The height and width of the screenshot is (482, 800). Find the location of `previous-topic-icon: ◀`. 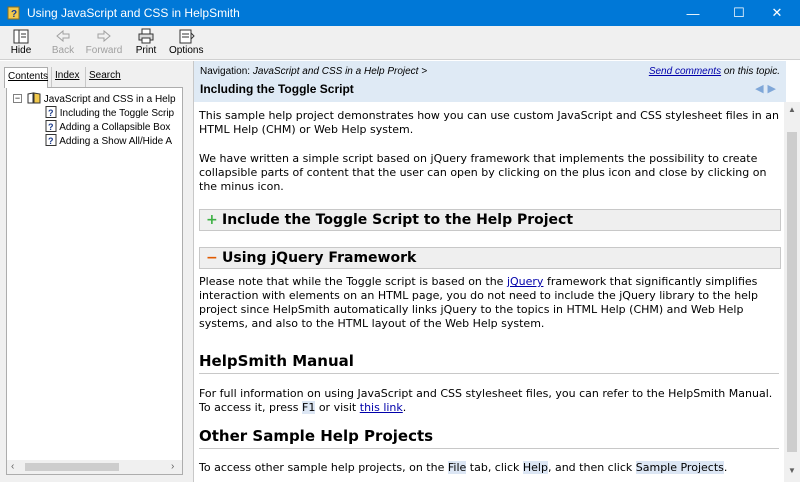

previous-topic-icon: ◀ is located at coordinates (761, 89).